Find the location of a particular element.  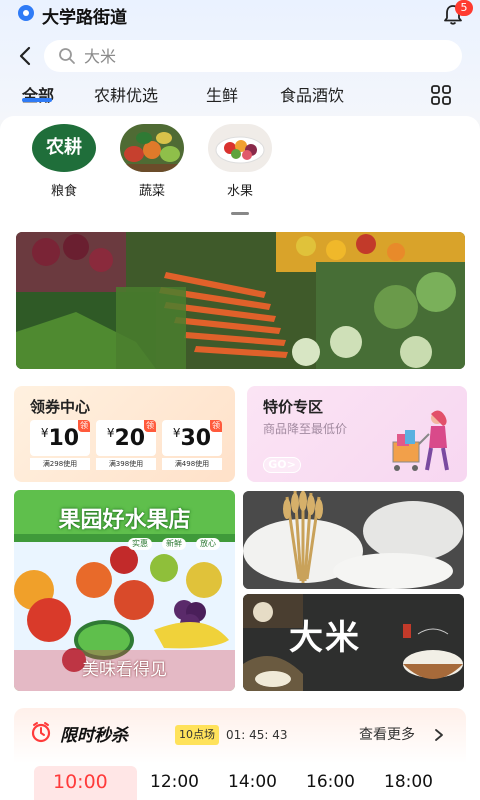

view-more-link: 查看更多 is located at coordinates (387, 734).